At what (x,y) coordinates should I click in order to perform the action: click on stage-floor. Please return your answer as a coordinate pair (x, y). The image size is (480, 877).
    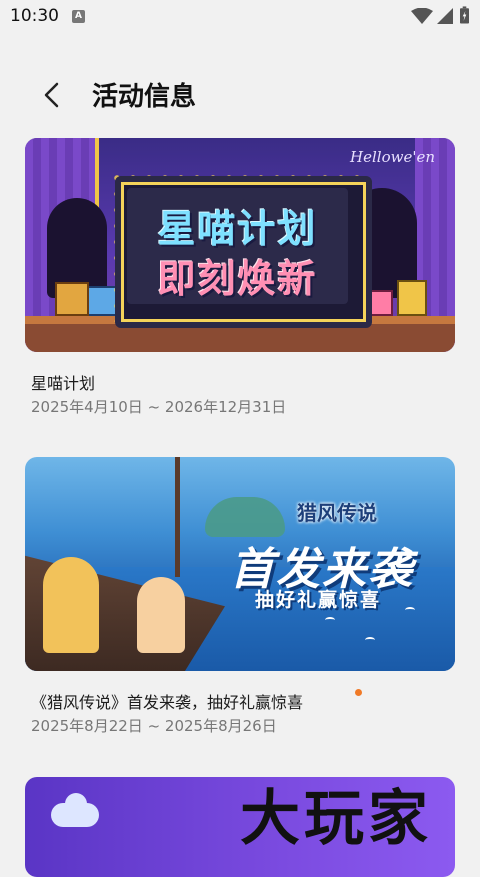
    Looking at the image, I should click on (240, 338).